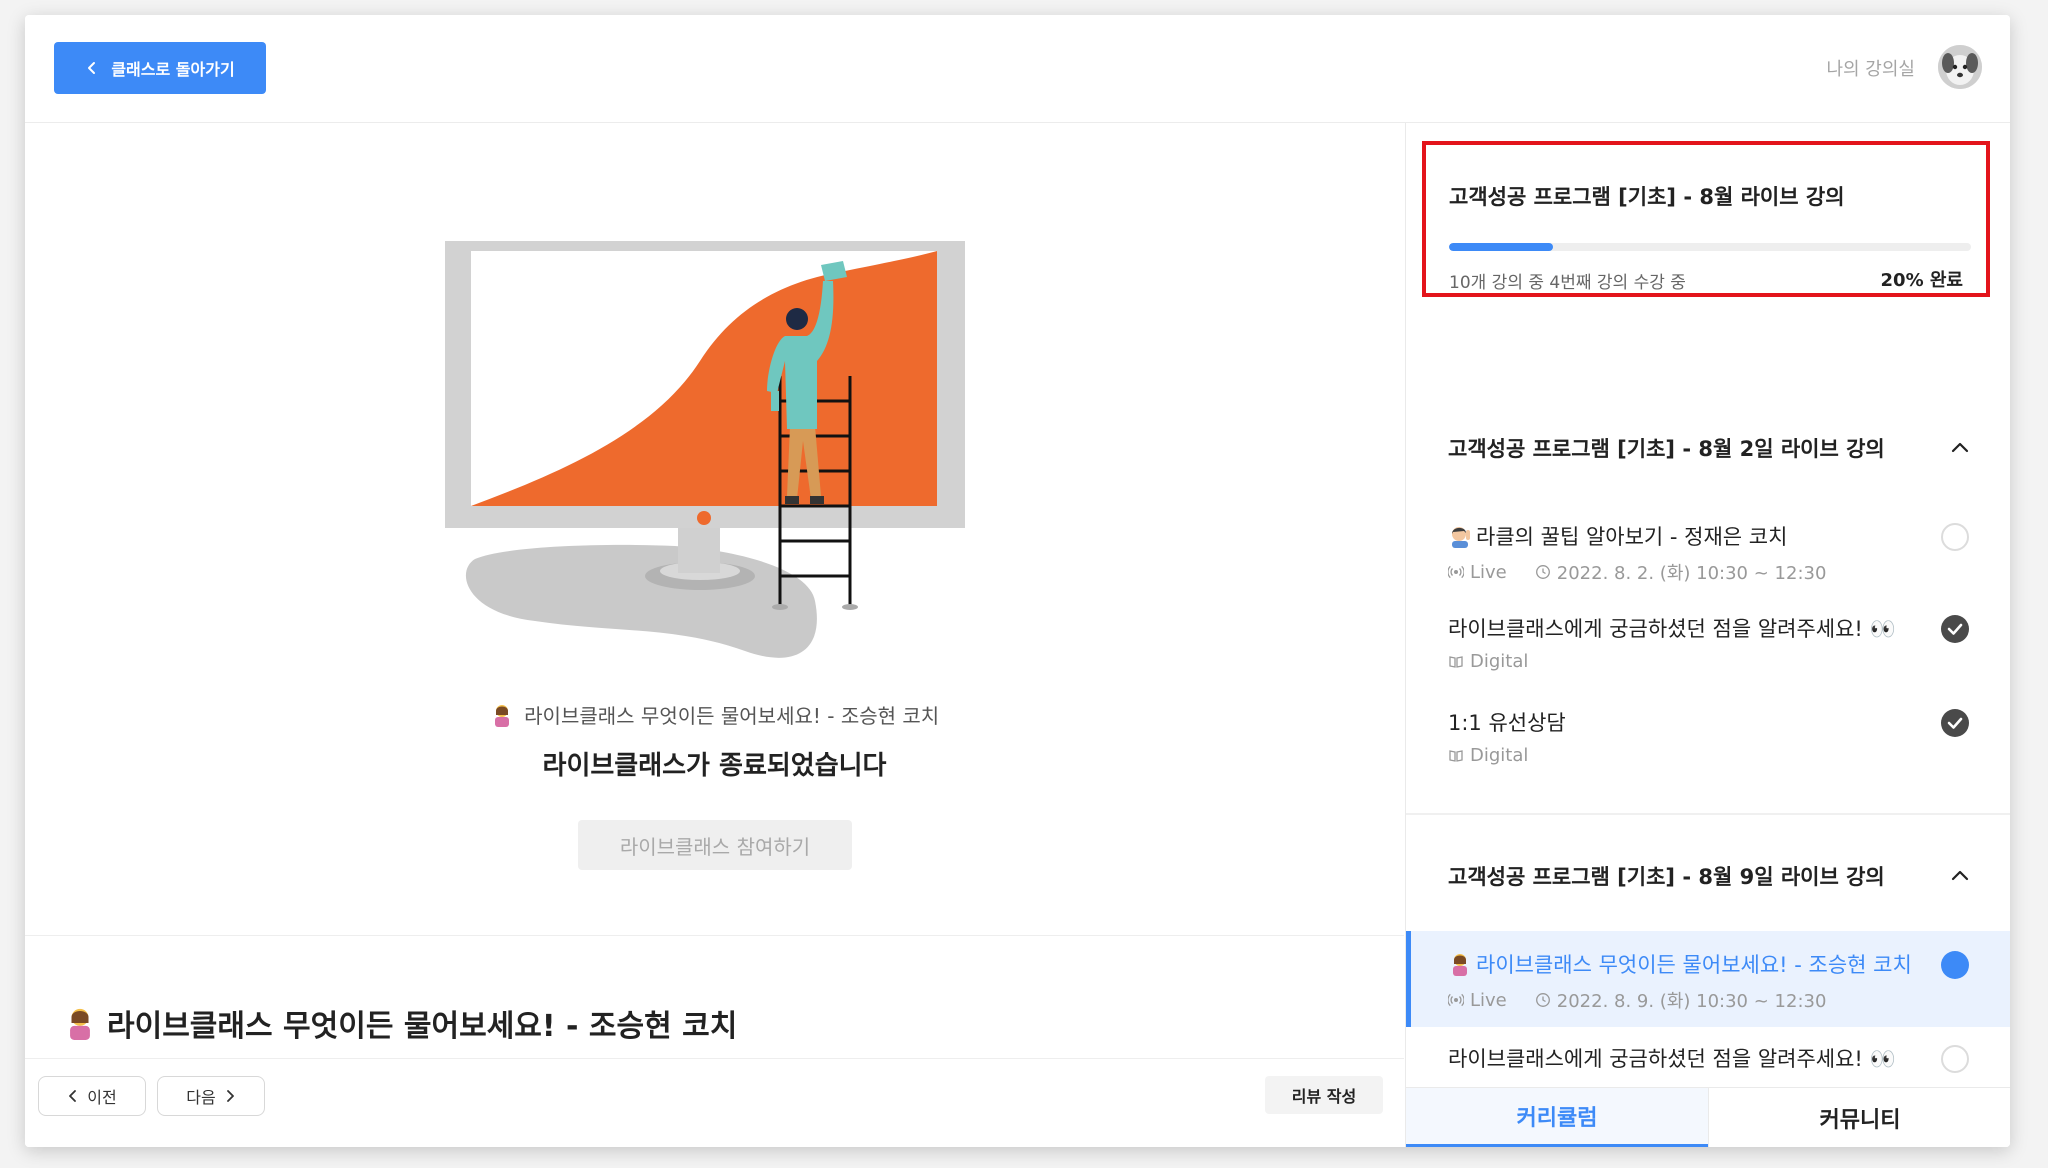 The image size is (2048, 1168). What do you see at coordinates (1694, 965) in the screenshot?
I see `list-item-title: 라이브클래스 무엇이든 물어보세요! - 조승현 코치` at bounding box center [1694, 965].